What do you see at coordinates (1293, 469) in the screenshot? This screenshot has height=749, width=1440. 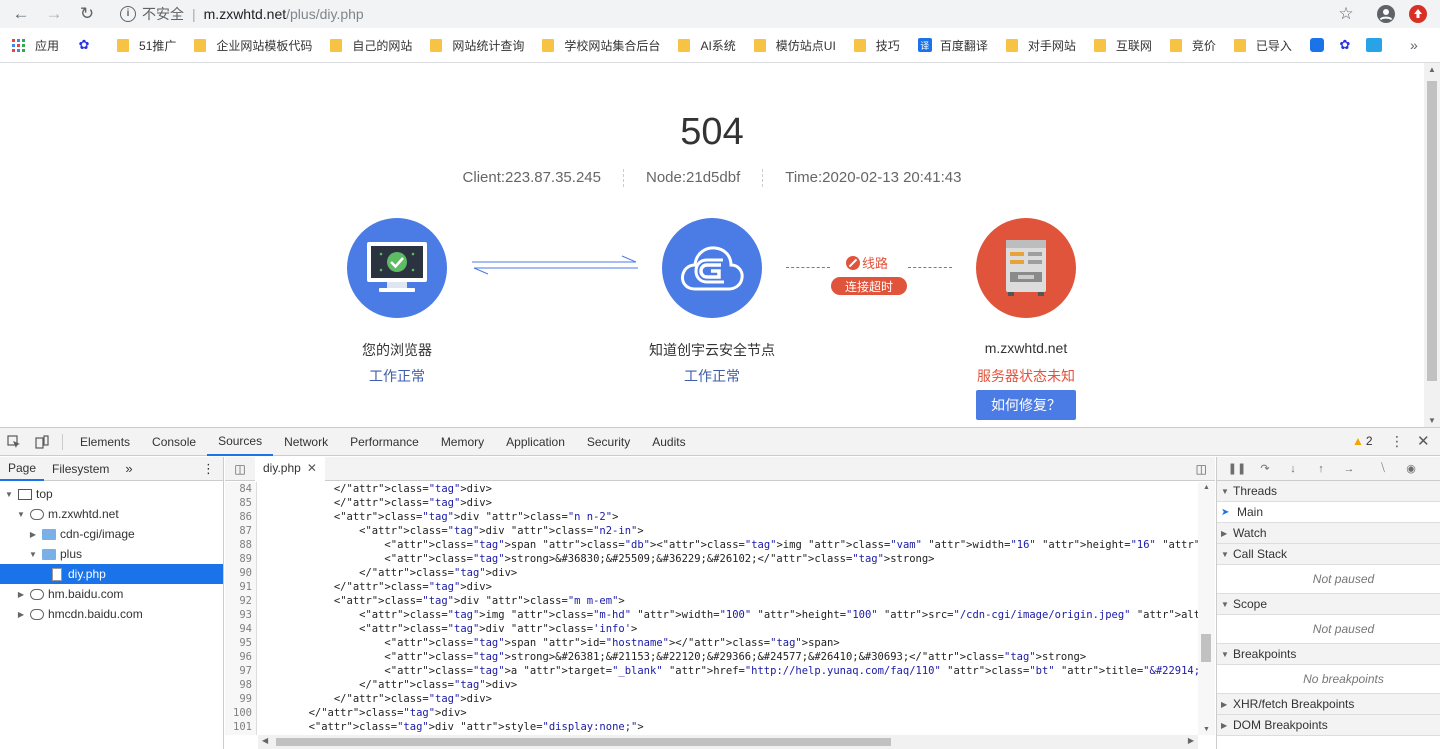 I see `step-into-icon: ↓` at bounding box center [1293, 469].